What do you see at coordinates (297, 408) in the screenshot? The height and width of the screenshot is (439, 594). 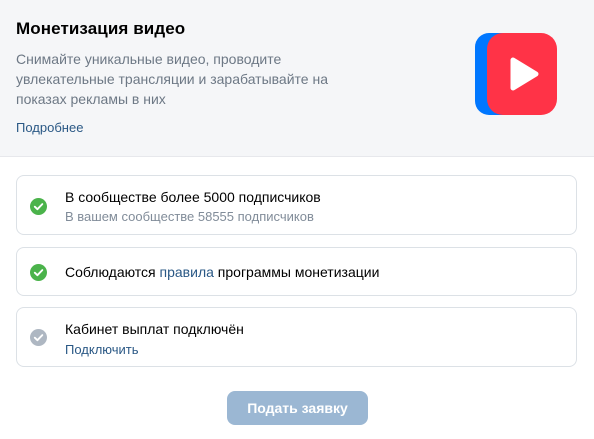 I see `submit-application-button: Подать заявку` at bounding box center [297, 408].